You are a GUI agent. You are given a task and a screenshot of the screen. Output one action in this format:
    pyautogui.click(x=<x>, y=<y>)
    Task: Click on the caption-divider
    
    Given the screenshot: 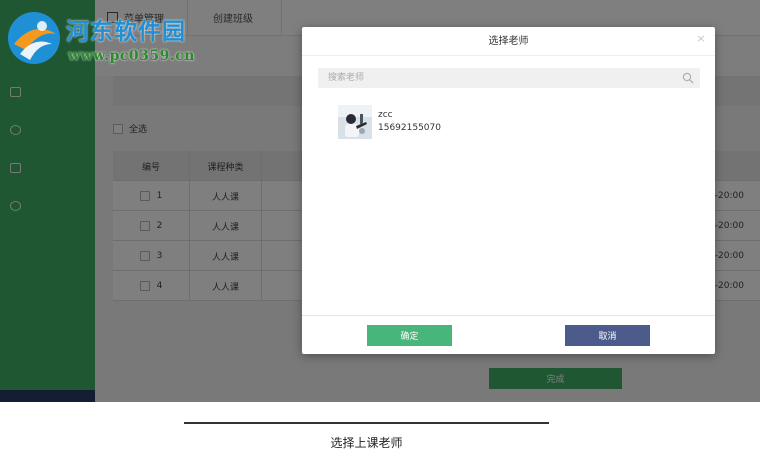 What is the action you would take?
    pyautogui.click(x=366, y=423)
    